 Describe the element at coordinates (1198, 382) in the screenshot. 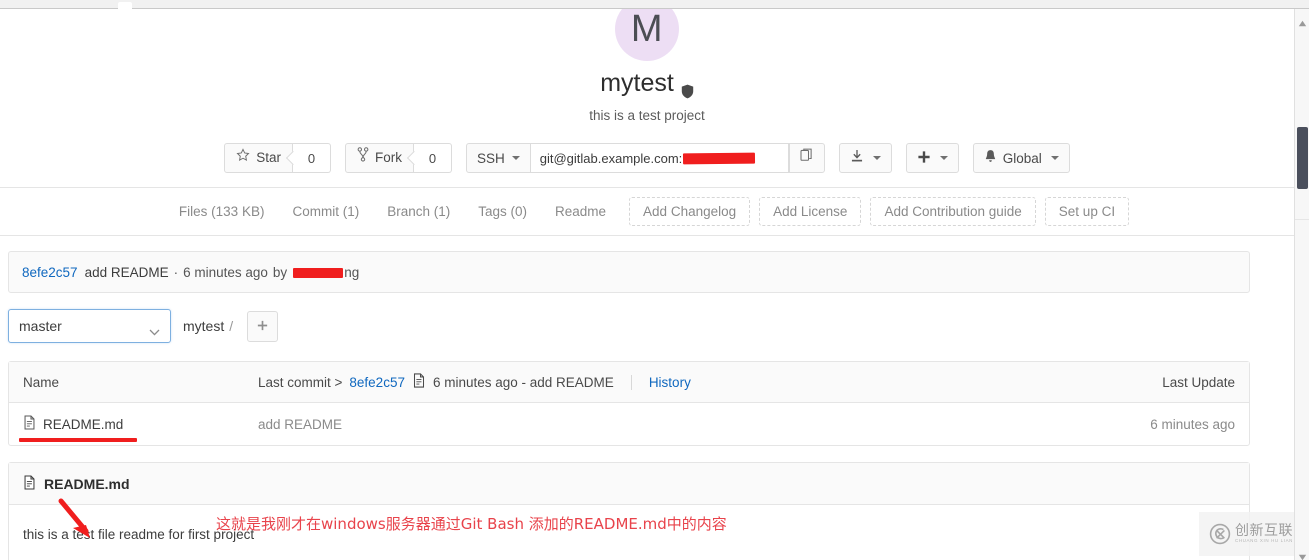

I see `column-header-last-update: Last Update` at that location.